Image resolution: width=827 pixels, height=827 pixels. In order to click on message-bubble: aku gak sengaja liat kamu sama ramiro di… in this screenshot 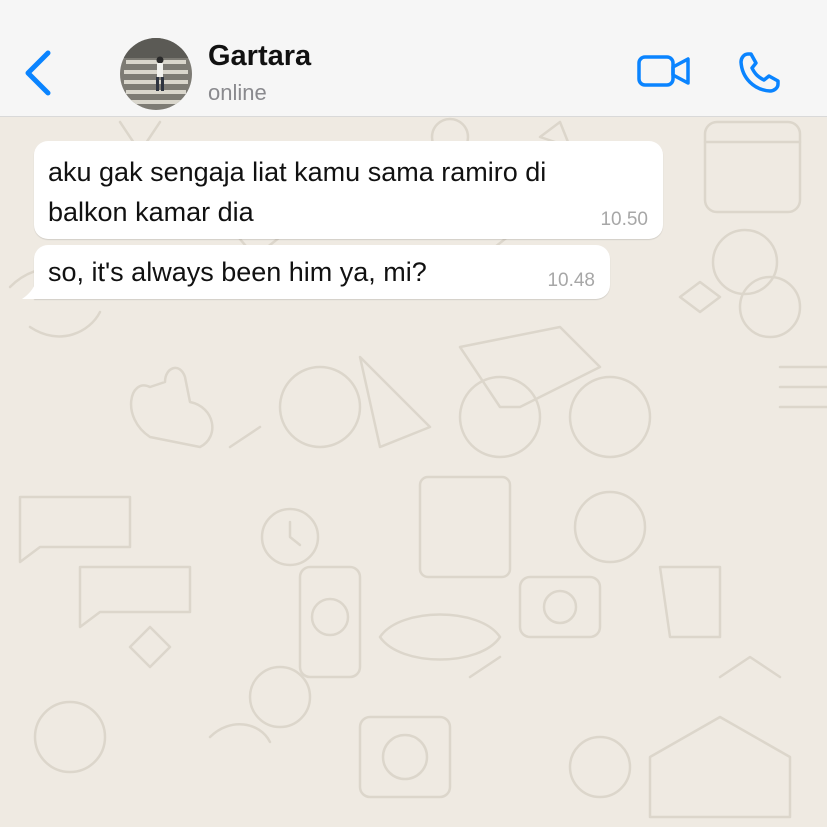, I will do `click(348, 190)`.